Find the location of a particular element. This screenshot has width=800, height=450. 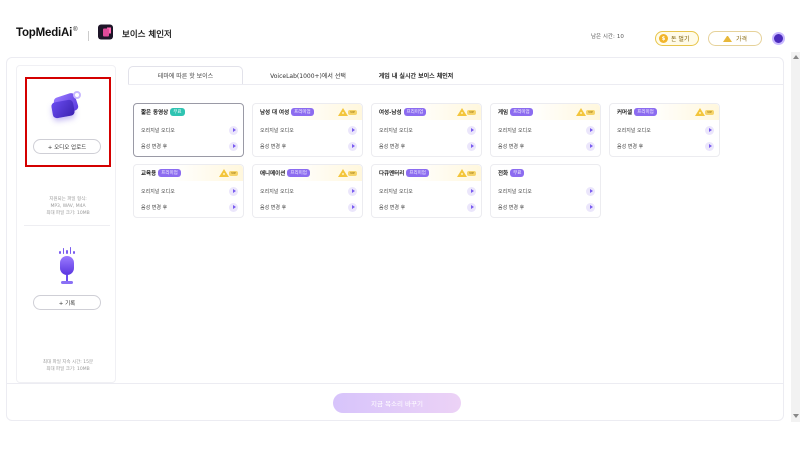

scroll-down-arrow-icon is located at coordinates (796, 416).